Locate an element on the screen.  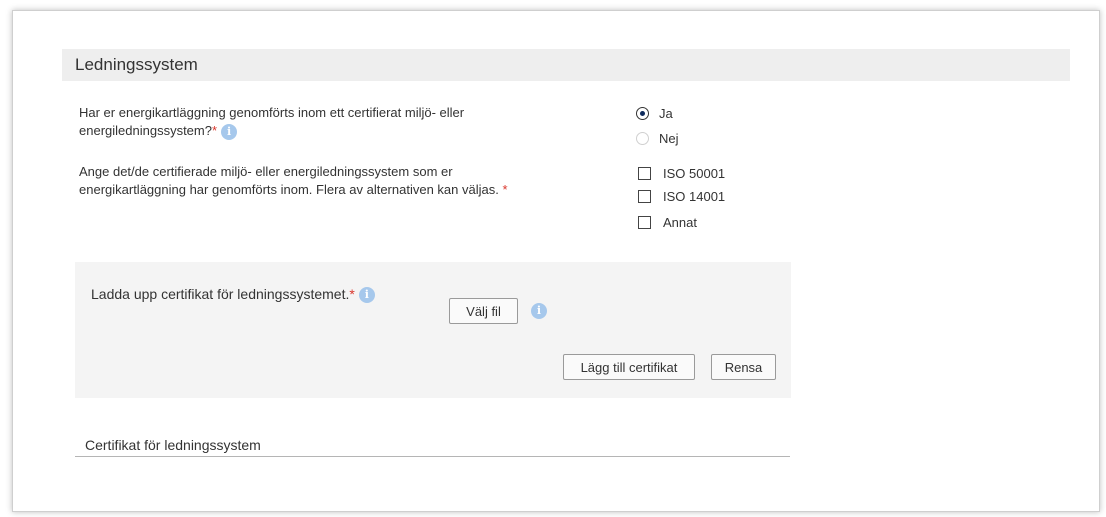
add-certificate-button: Lägg till certifikat is located at coordinates (629, 367).